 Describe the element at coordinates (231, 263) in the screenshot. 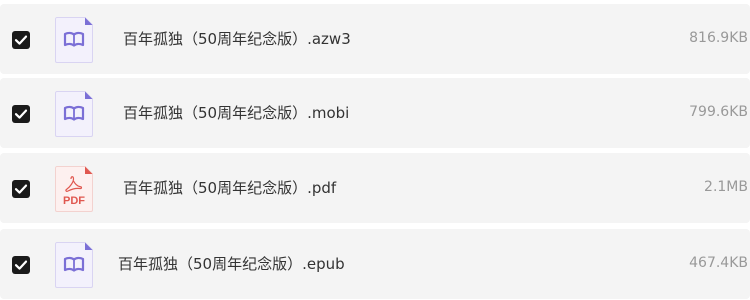

I see `file-name: 百年孤独（50周年纪念版）.epub` at that location.